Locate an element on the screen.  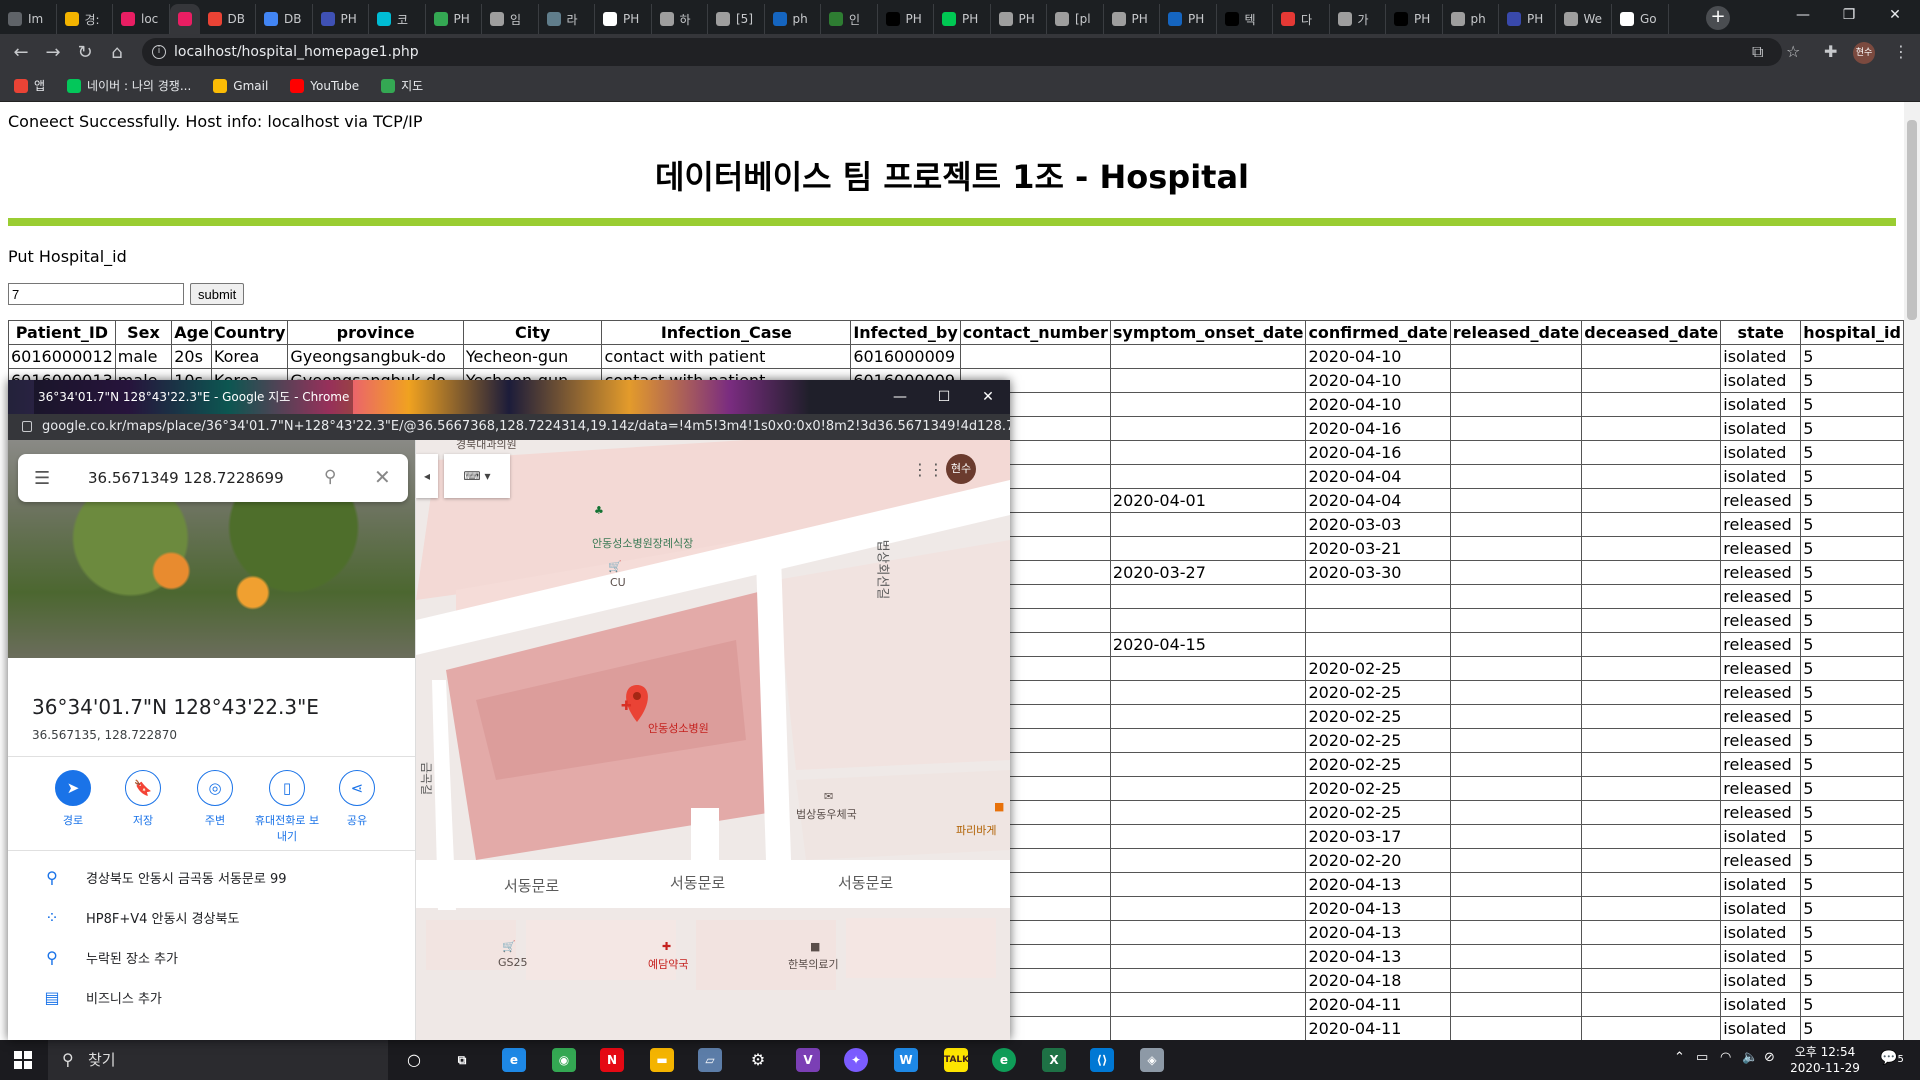
settings-gear-icon: ⚙ is located at coordinates (758, 1060).